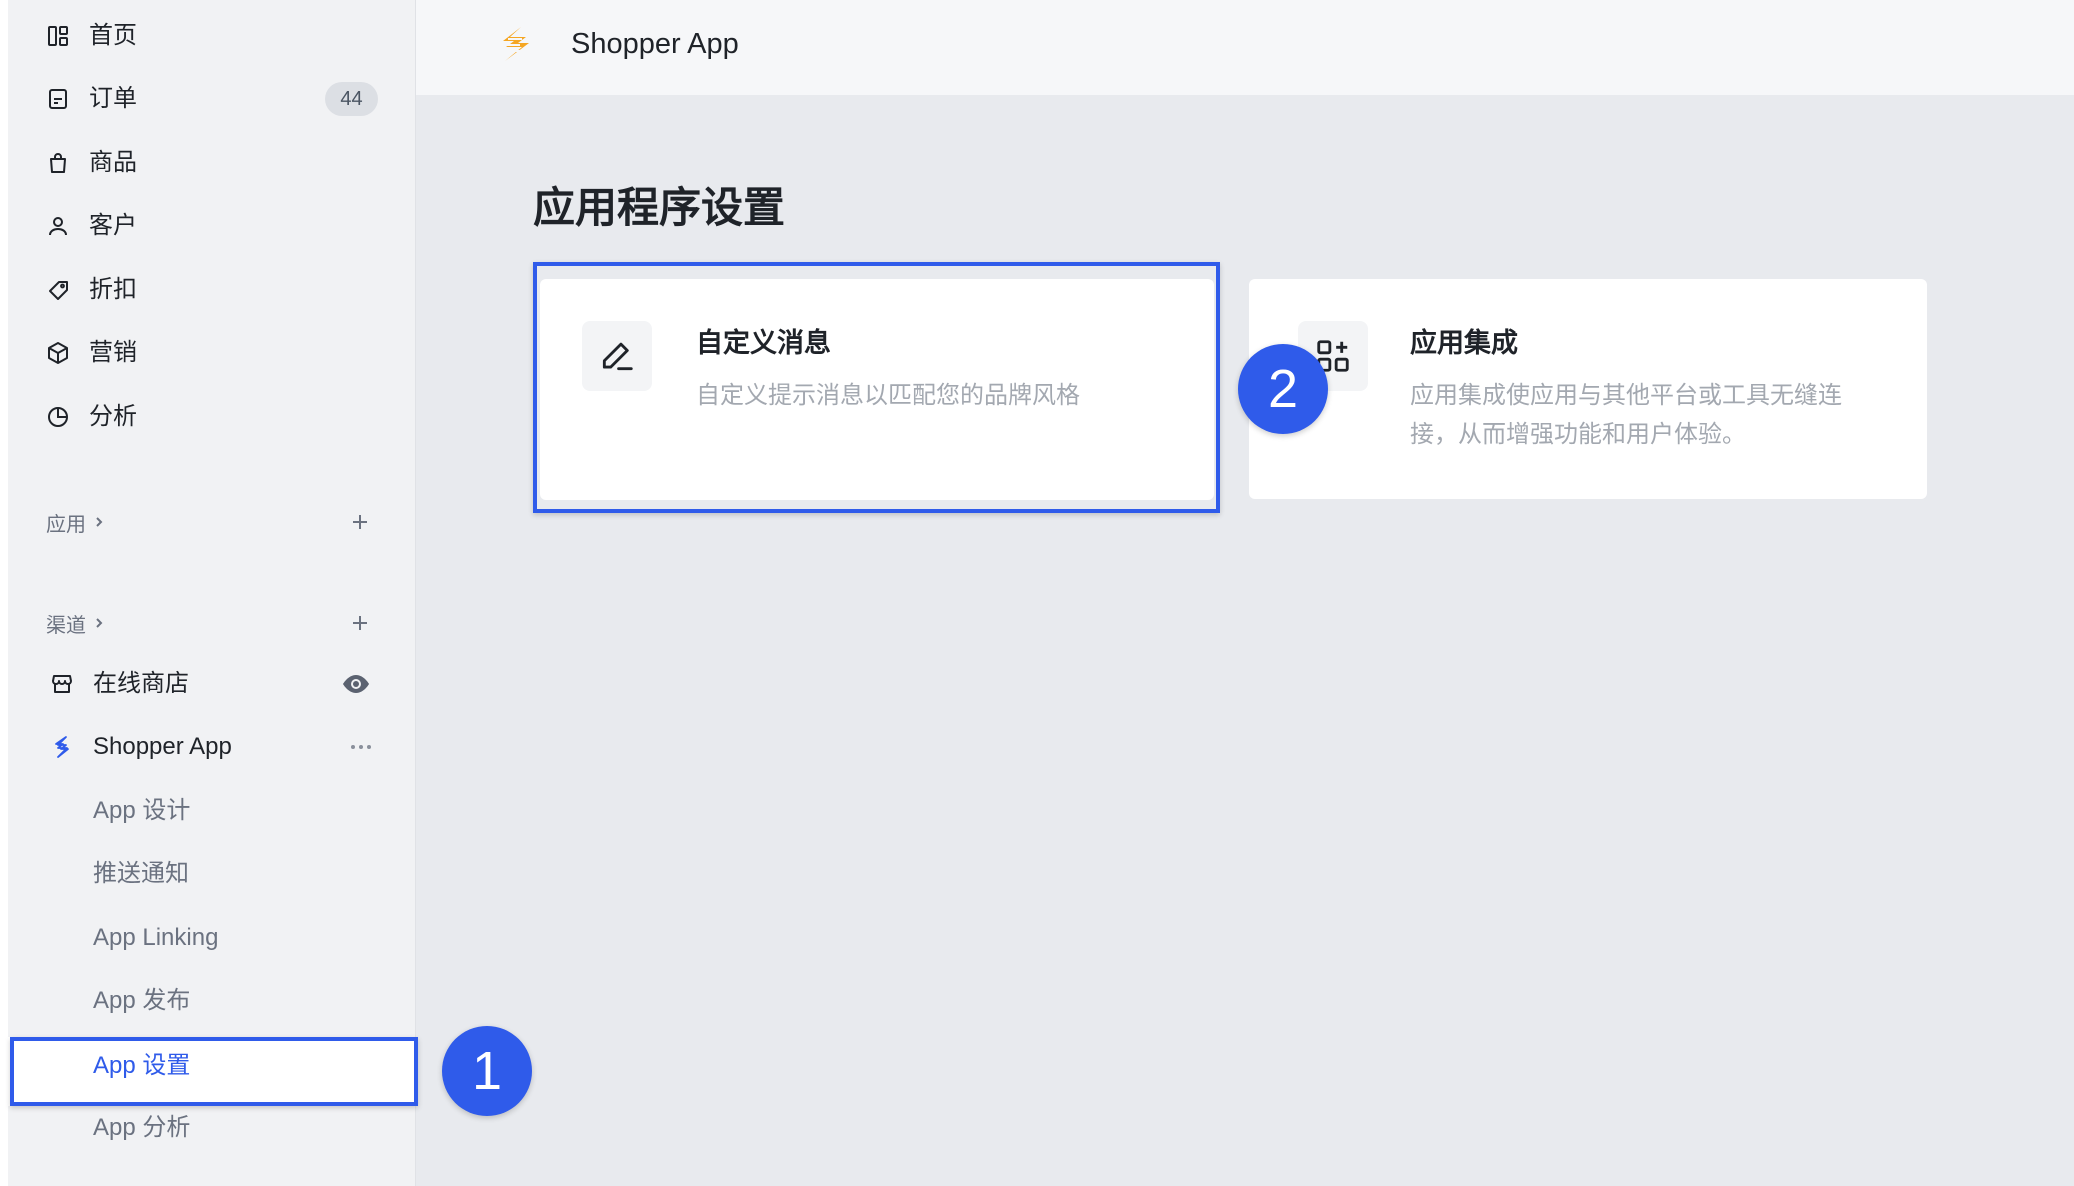 The image size is (2074, 1186). What do you see at coordinates (142, 810) in the screenshot?
I see `sidebar-subitem-label: App 设计` at bounding box center [142, 810].